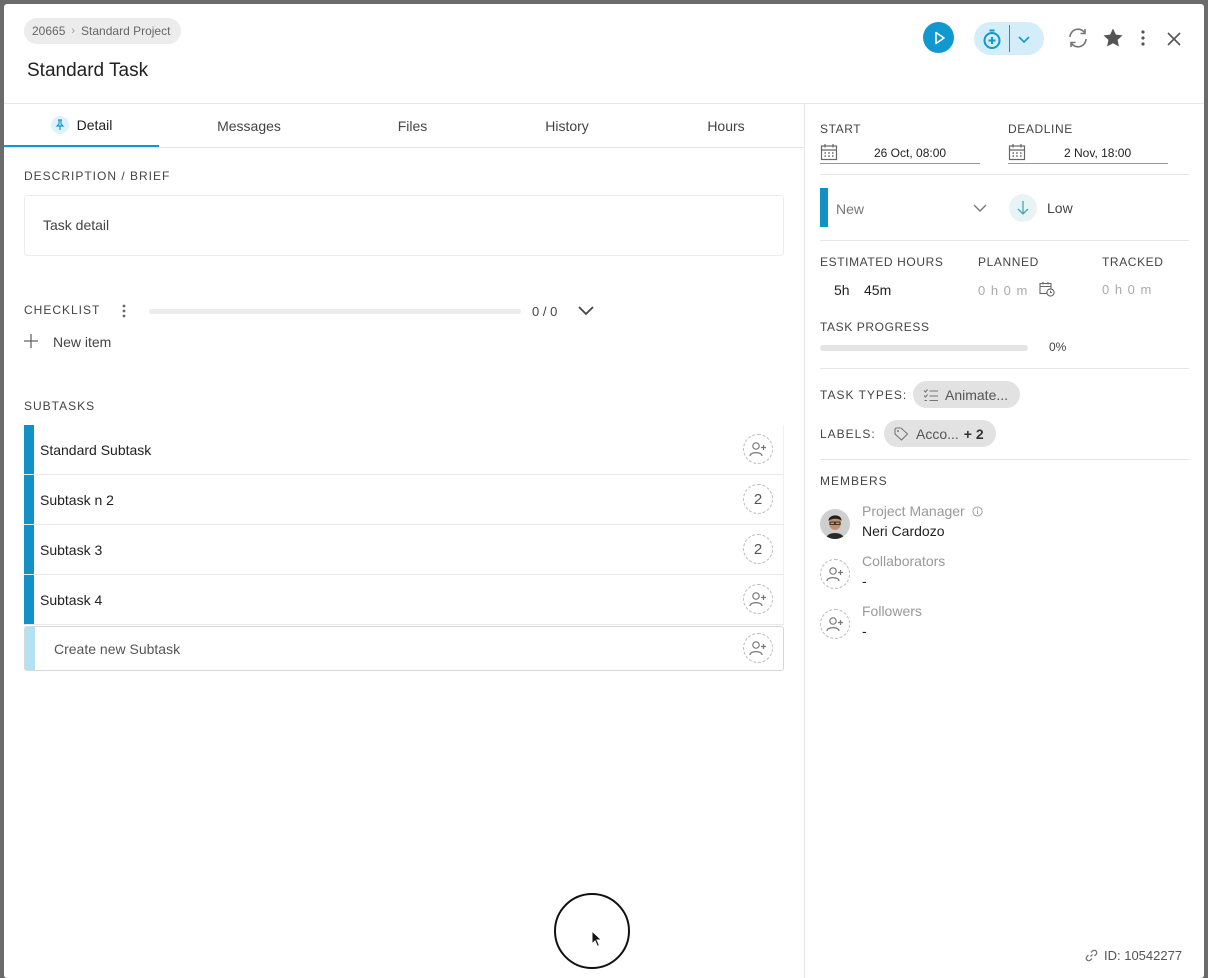 Image resolution: width=1208 pixels, height=978 pixels. I want to click on add-follower-button, so click(835, 624).